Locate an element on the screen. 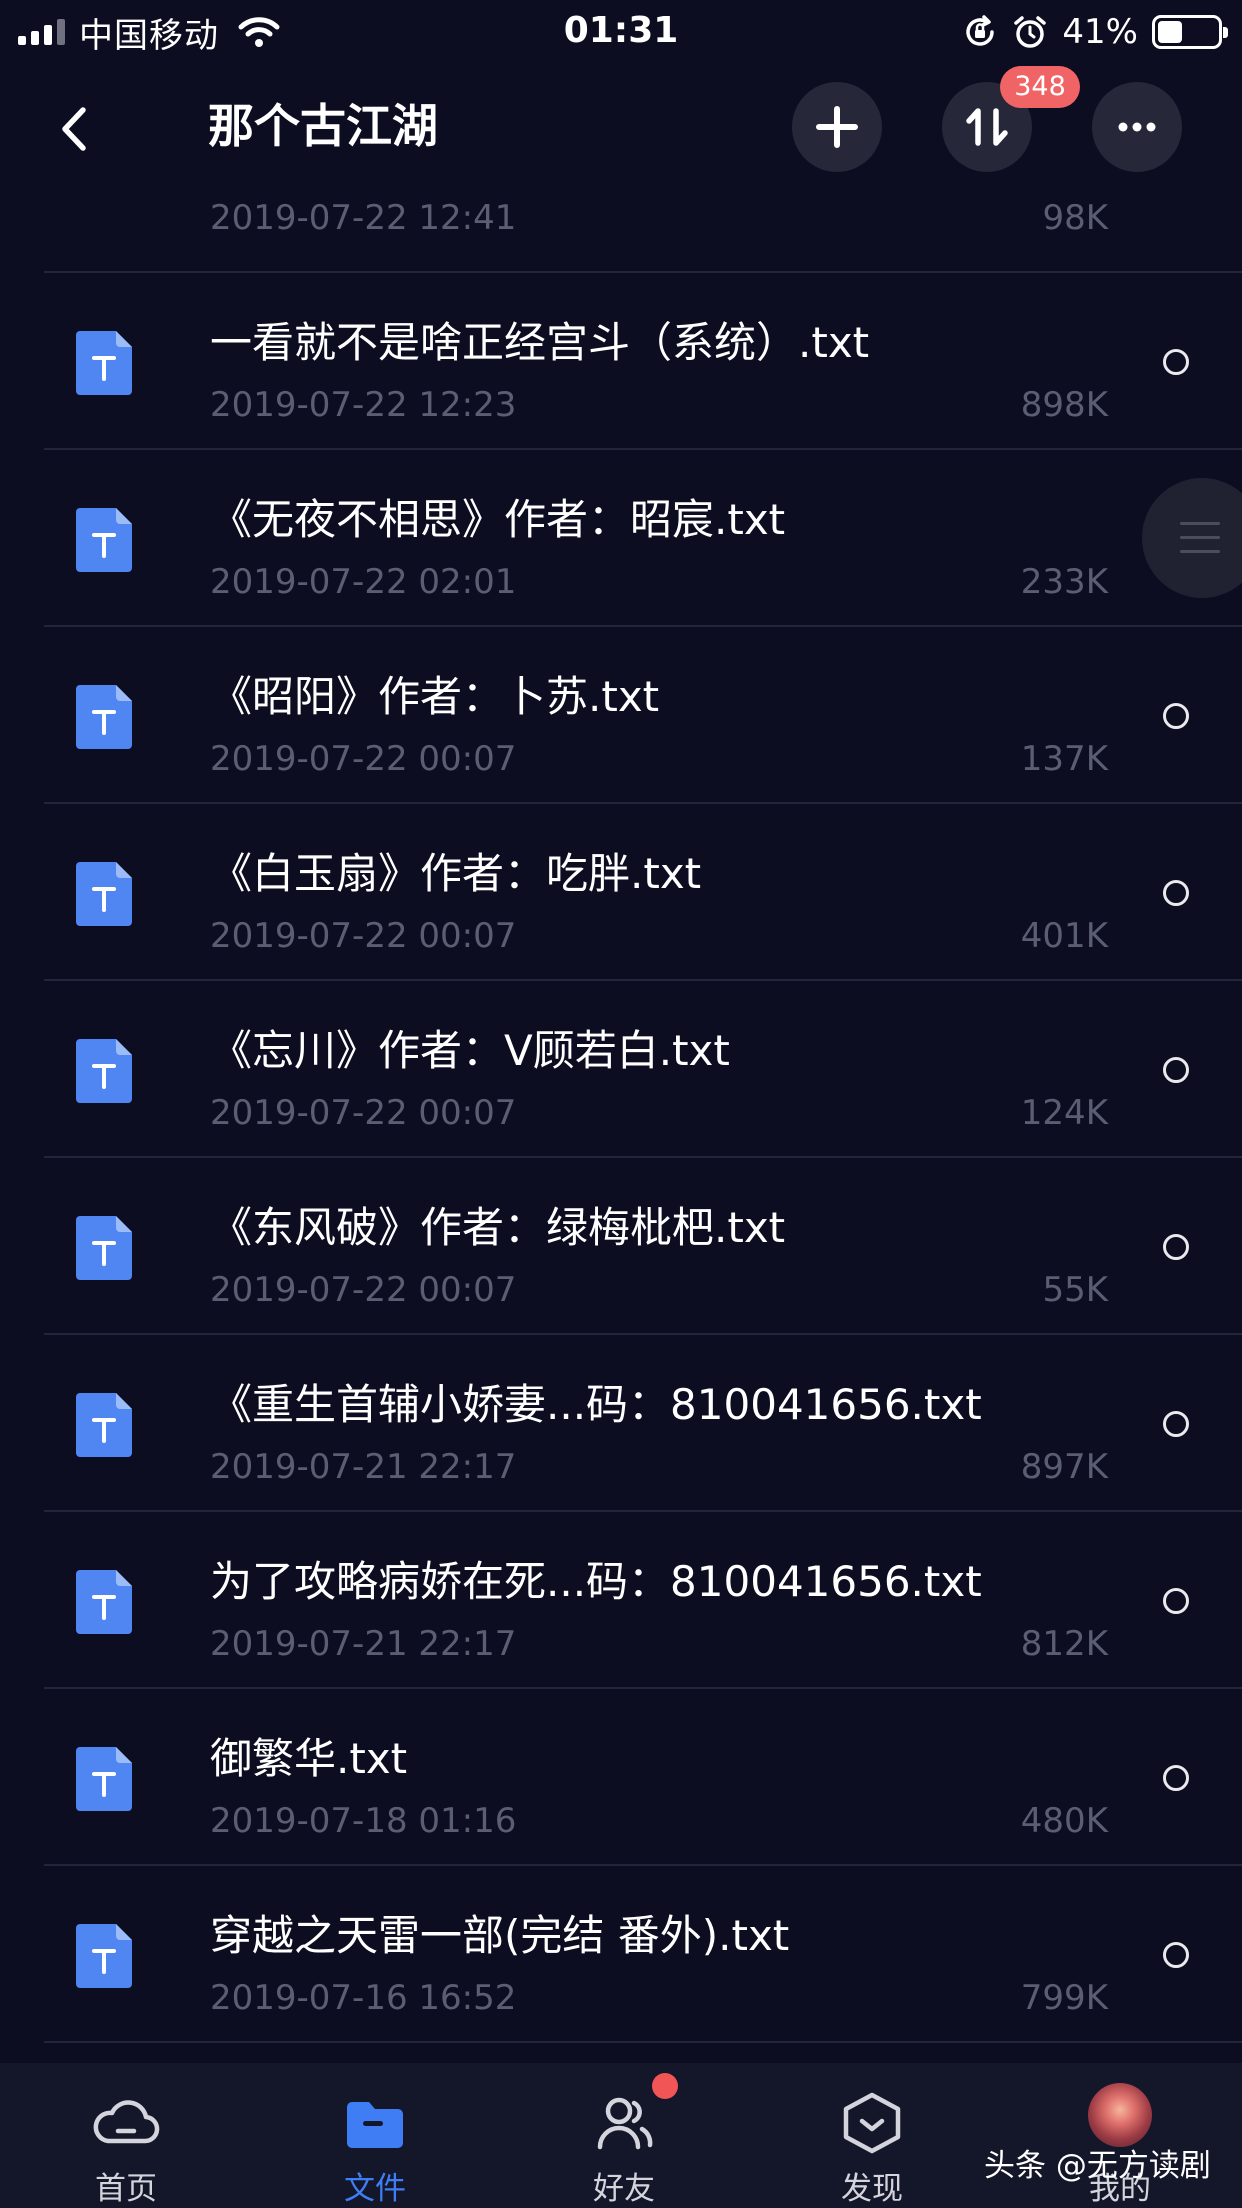  file-name: 《昭阳》作者：卜苏.txt is located at coordinates (435, 696).